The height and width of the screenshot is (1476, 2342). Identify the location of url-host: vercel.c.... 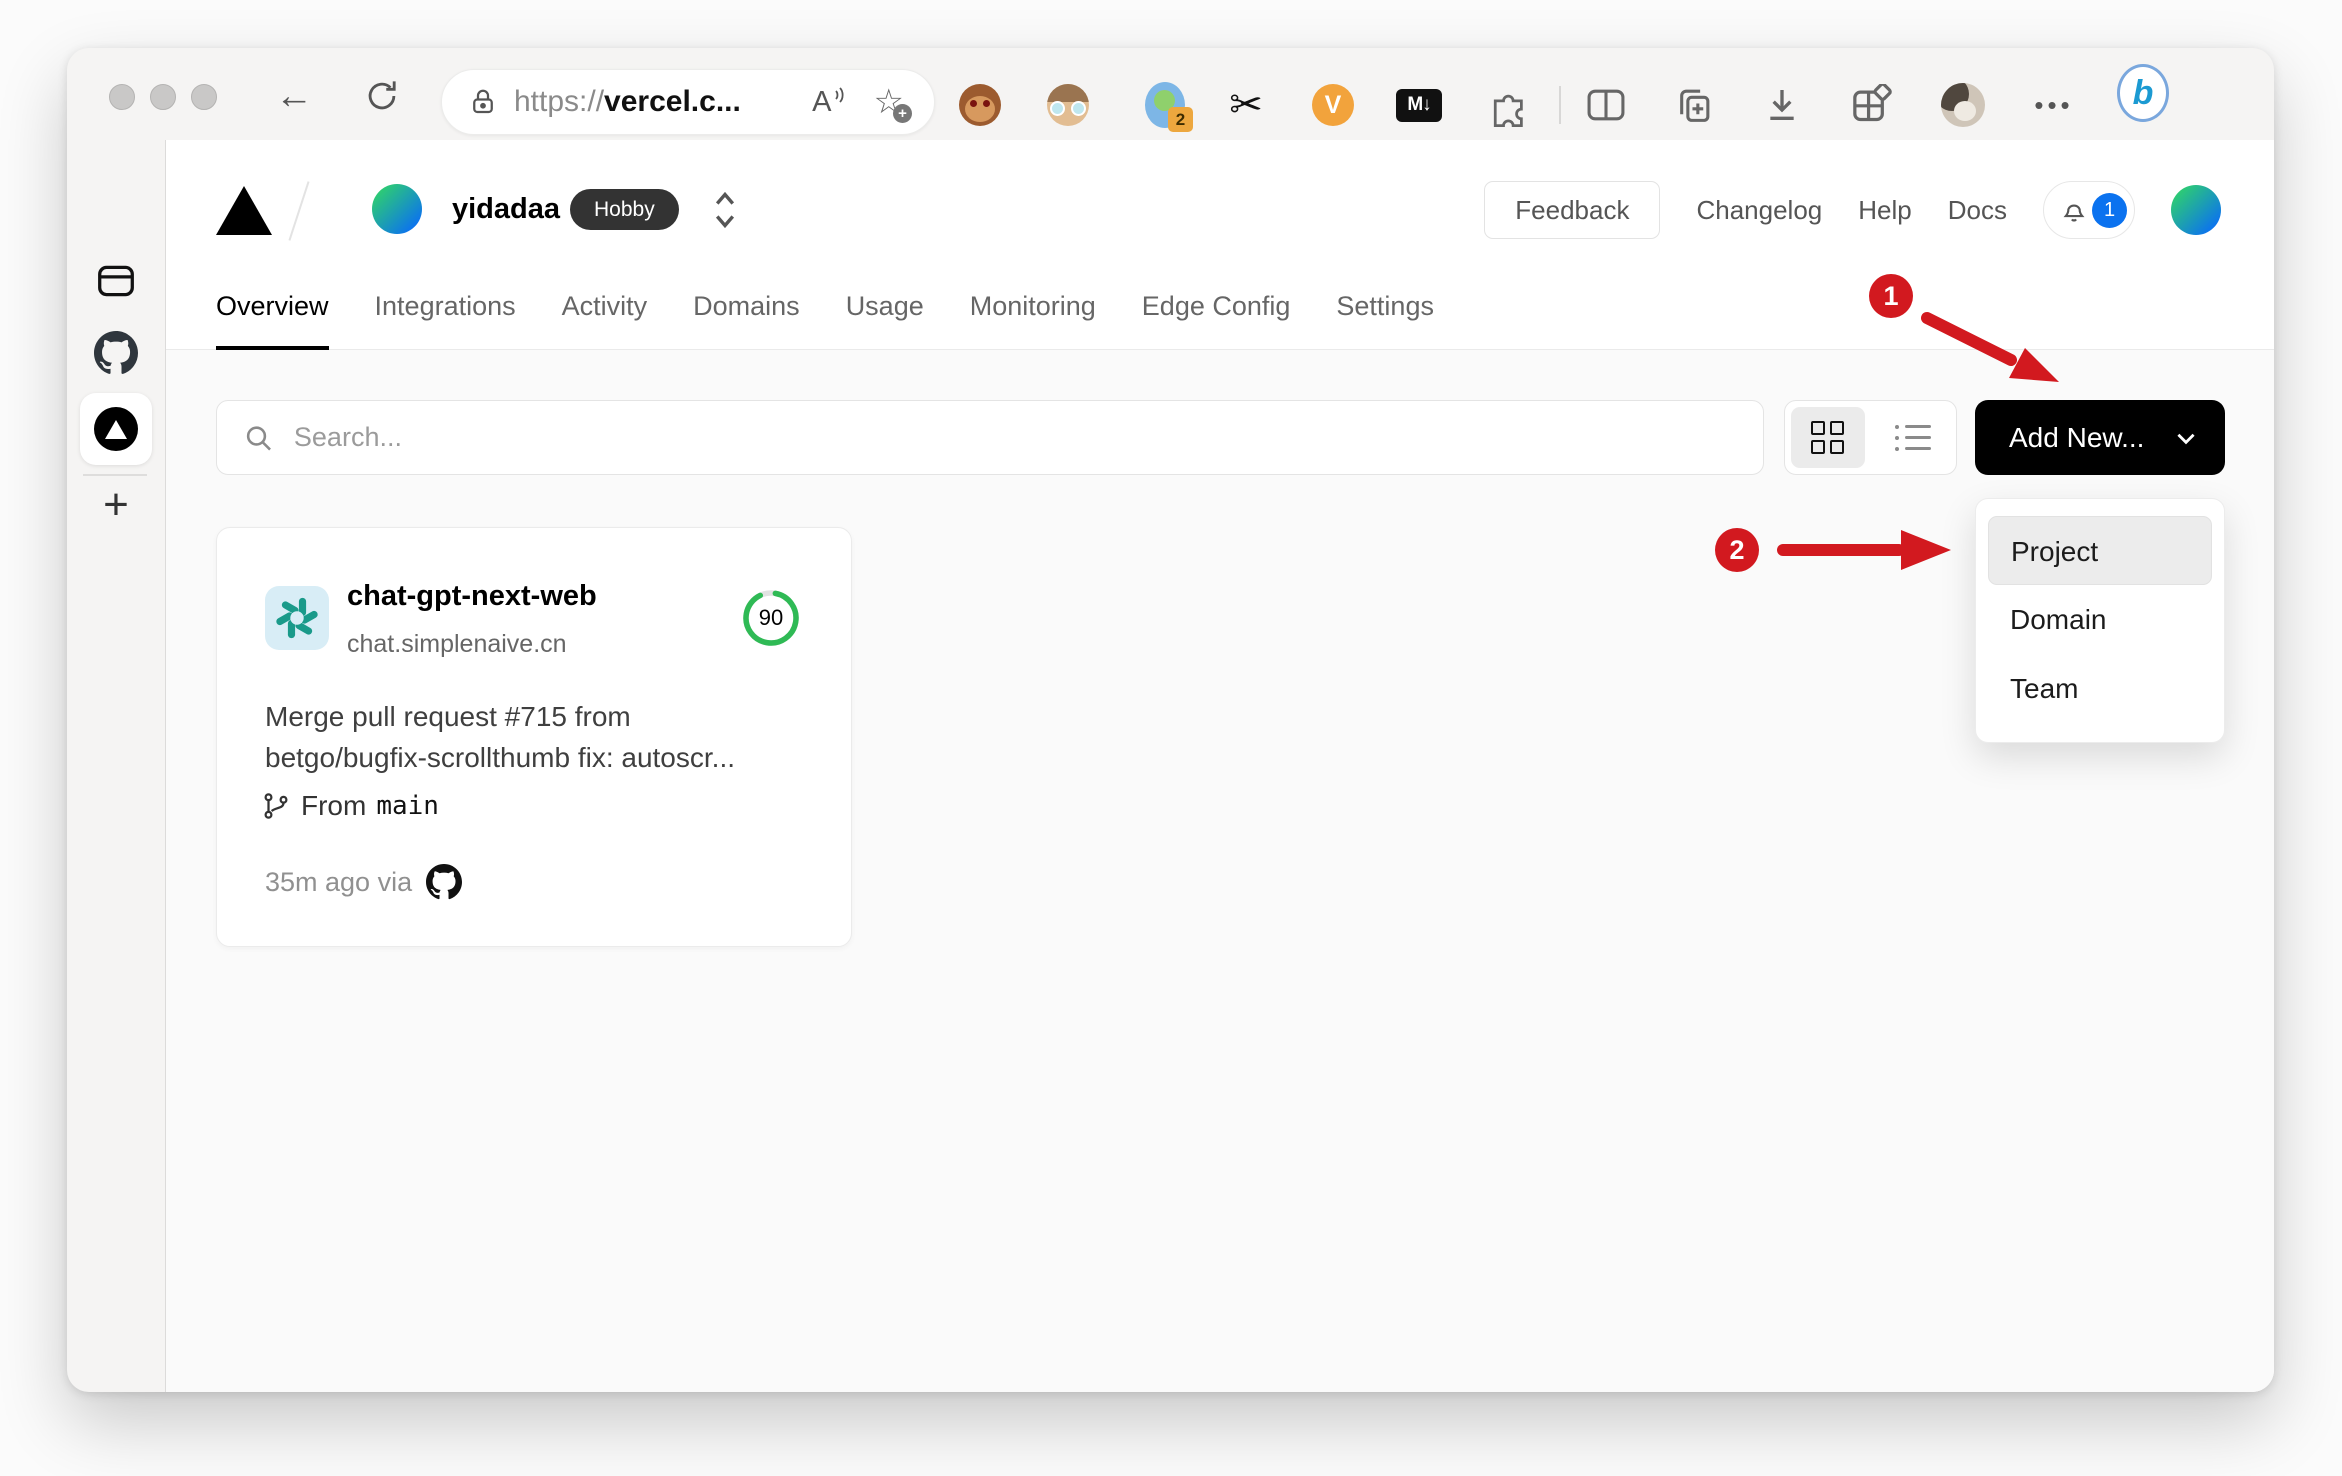
(672, 101).